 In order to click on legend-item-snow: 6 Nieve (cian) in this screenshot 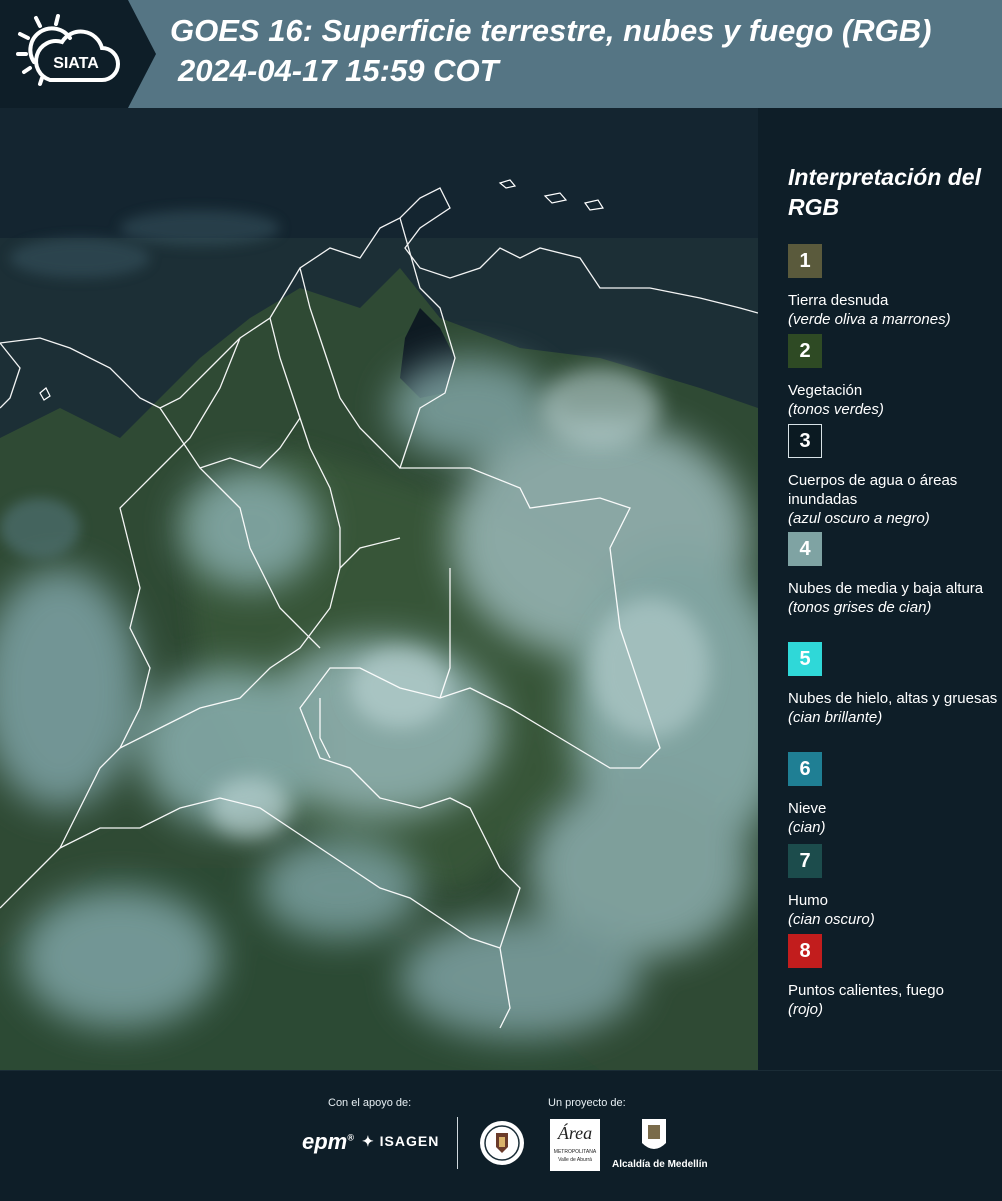, I will do `click(893, 794)`.